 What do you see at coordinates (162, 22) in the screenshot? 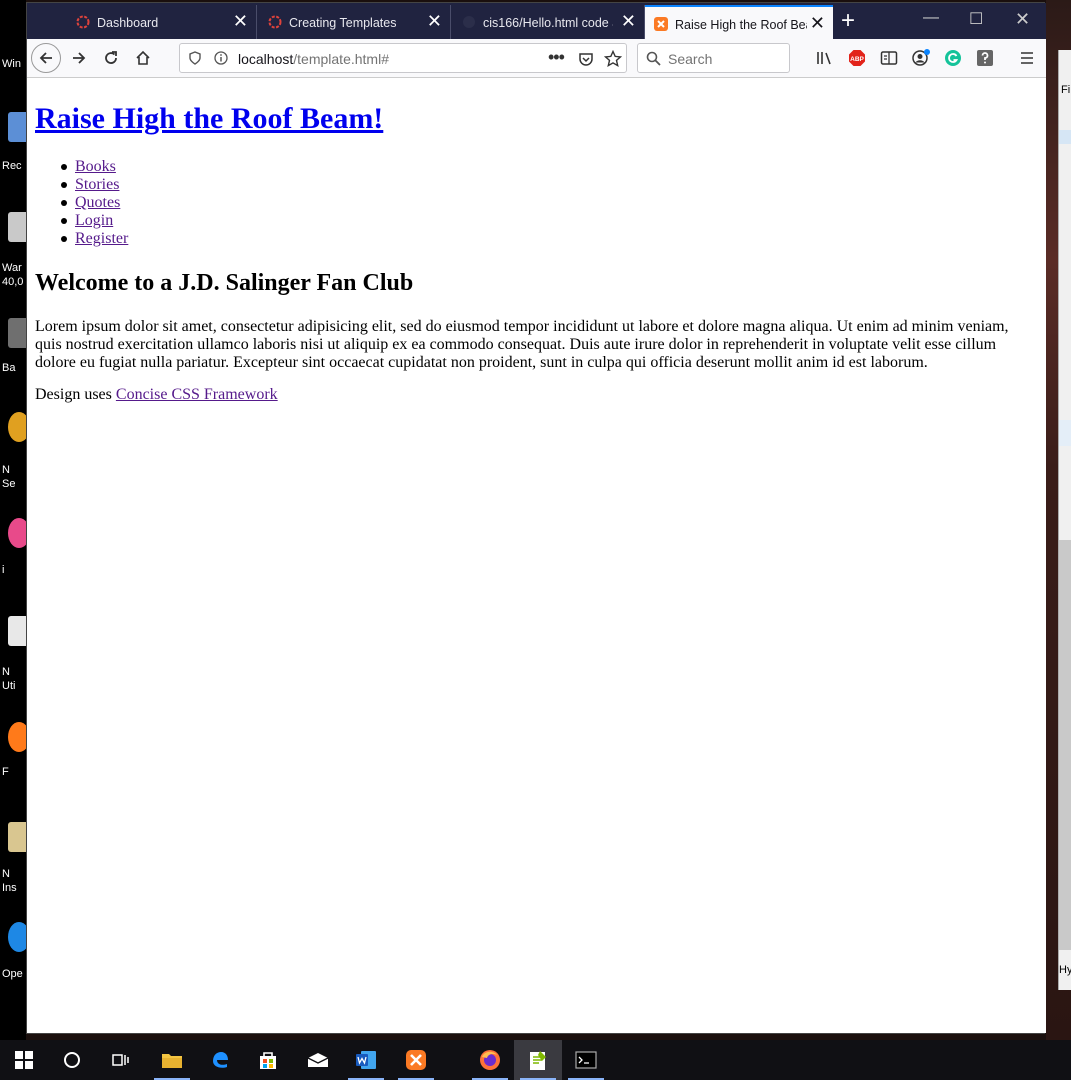
I see `tab-dashboard: Dashboard ✕` at bounding box center [162, 22].